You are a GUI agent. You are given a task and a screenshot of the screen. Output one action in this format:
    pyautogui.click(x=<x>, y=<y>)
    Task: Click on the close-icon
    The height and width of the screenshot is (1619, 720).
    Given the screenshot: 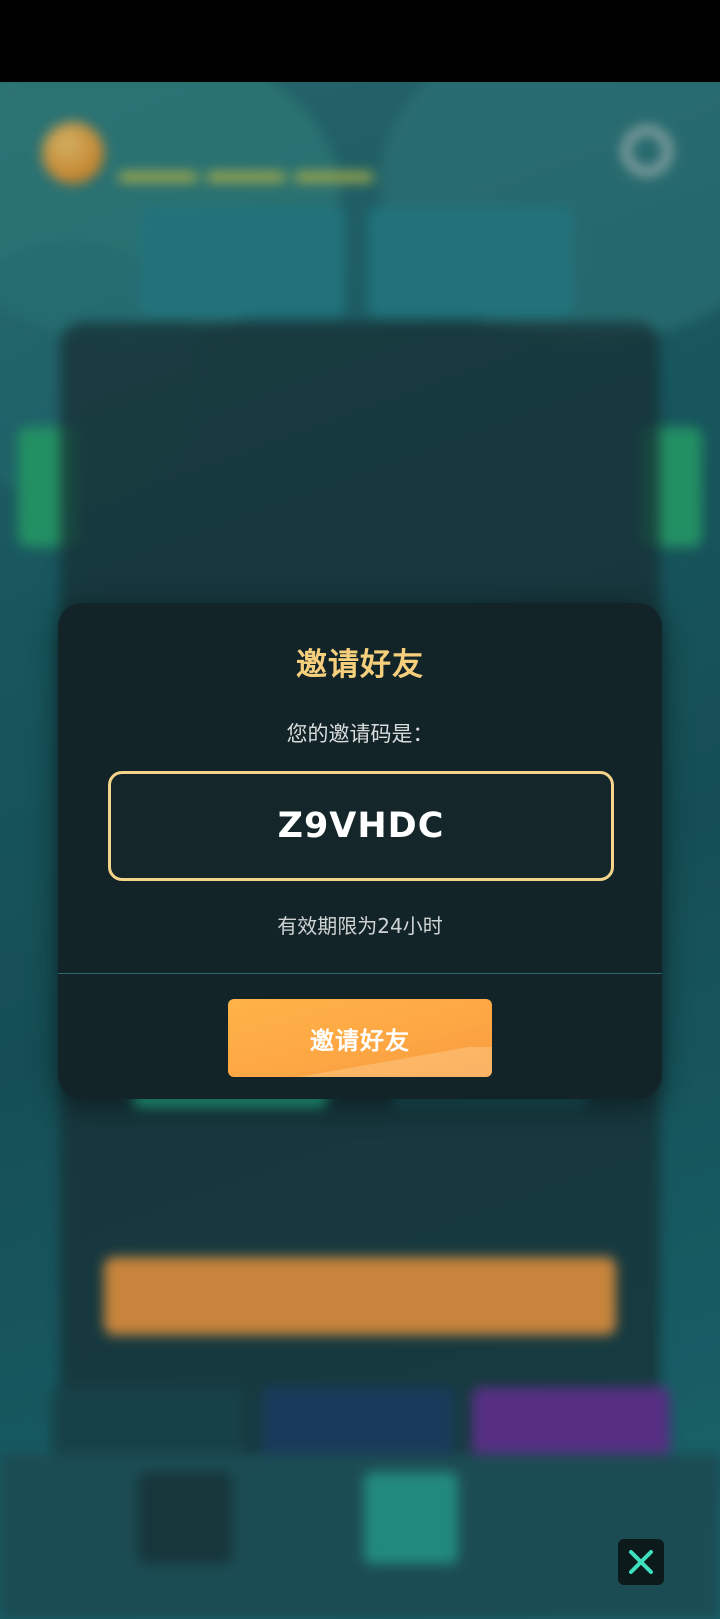 What is the action you would take?
    pyautogui.click(x=641, y=1562)
    